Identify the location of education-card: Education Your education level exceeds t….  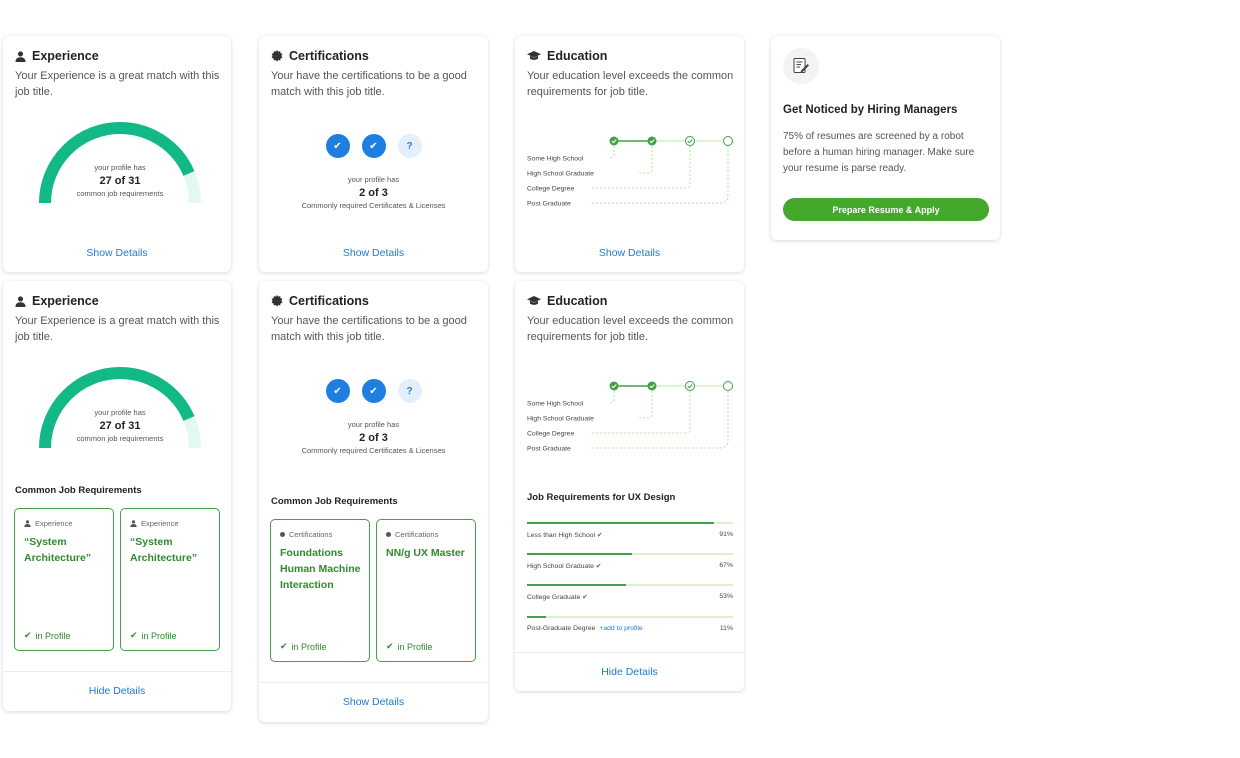
(629, 154).